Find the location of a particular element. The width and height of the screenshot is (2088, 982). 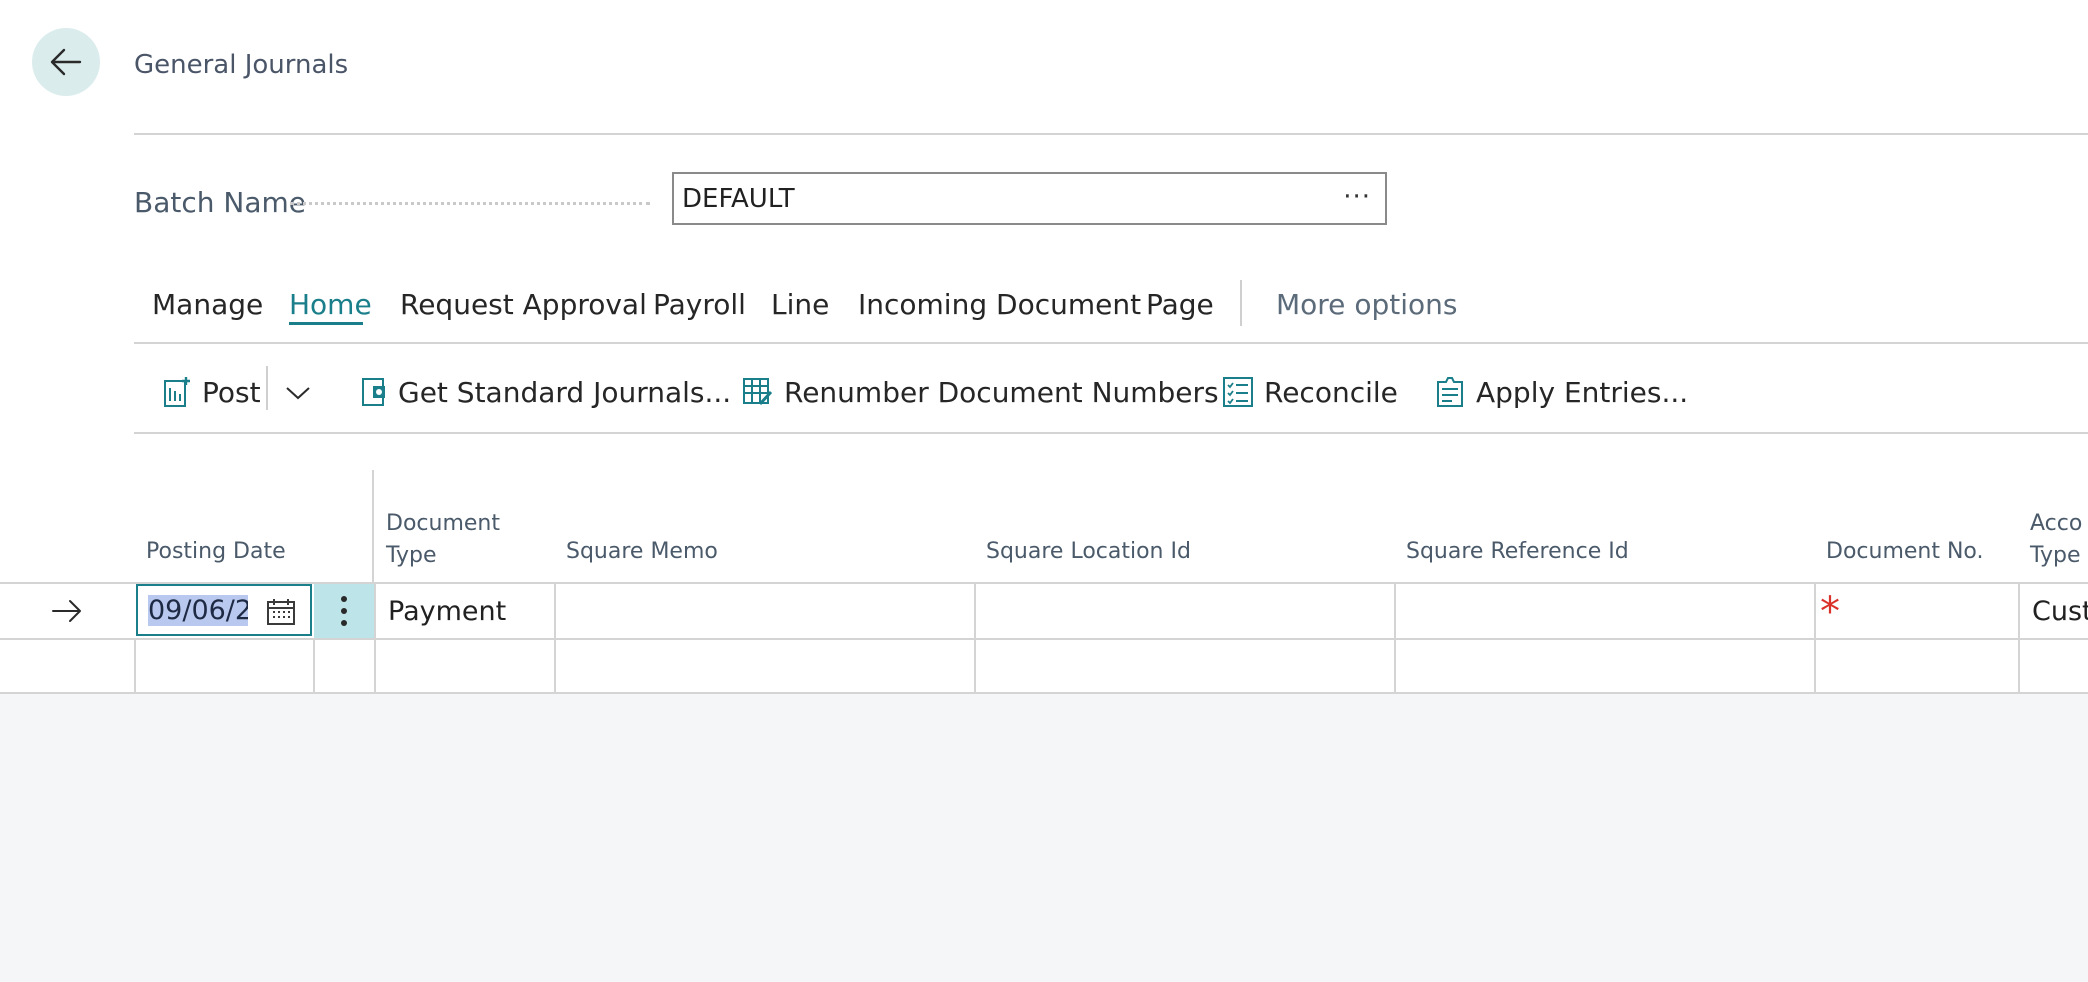

tab-incoming-document: Incoming Document is located at coordinates (999, 304).